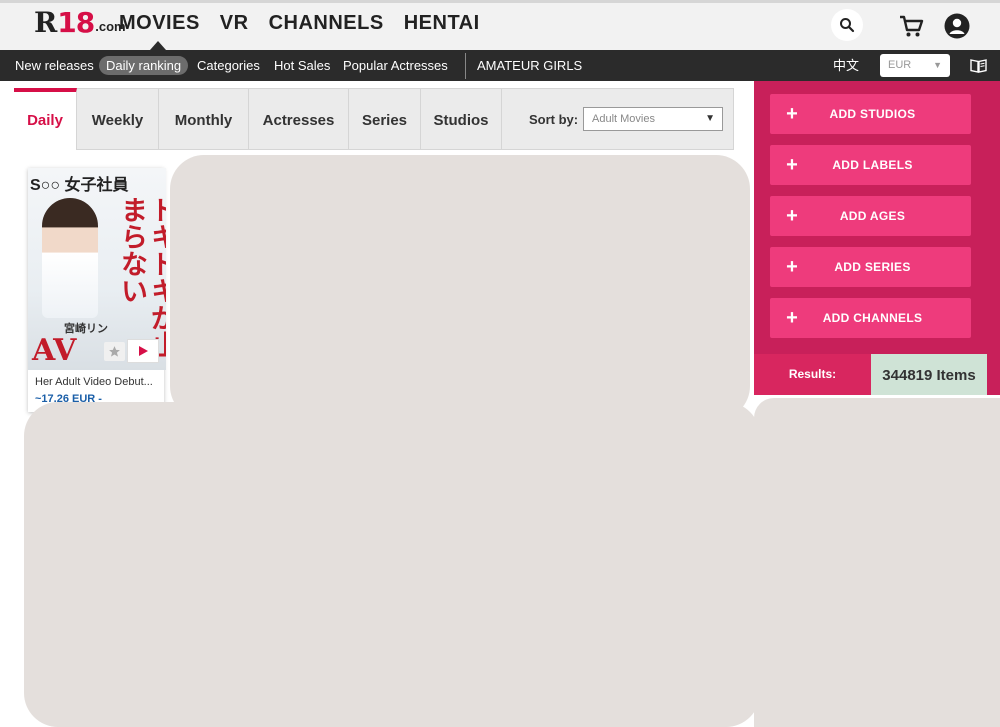 The height and width of the screenshot is (727, 1000). I want to click on subnav-daily-ranking: Daily ranking, so click(144, 65).